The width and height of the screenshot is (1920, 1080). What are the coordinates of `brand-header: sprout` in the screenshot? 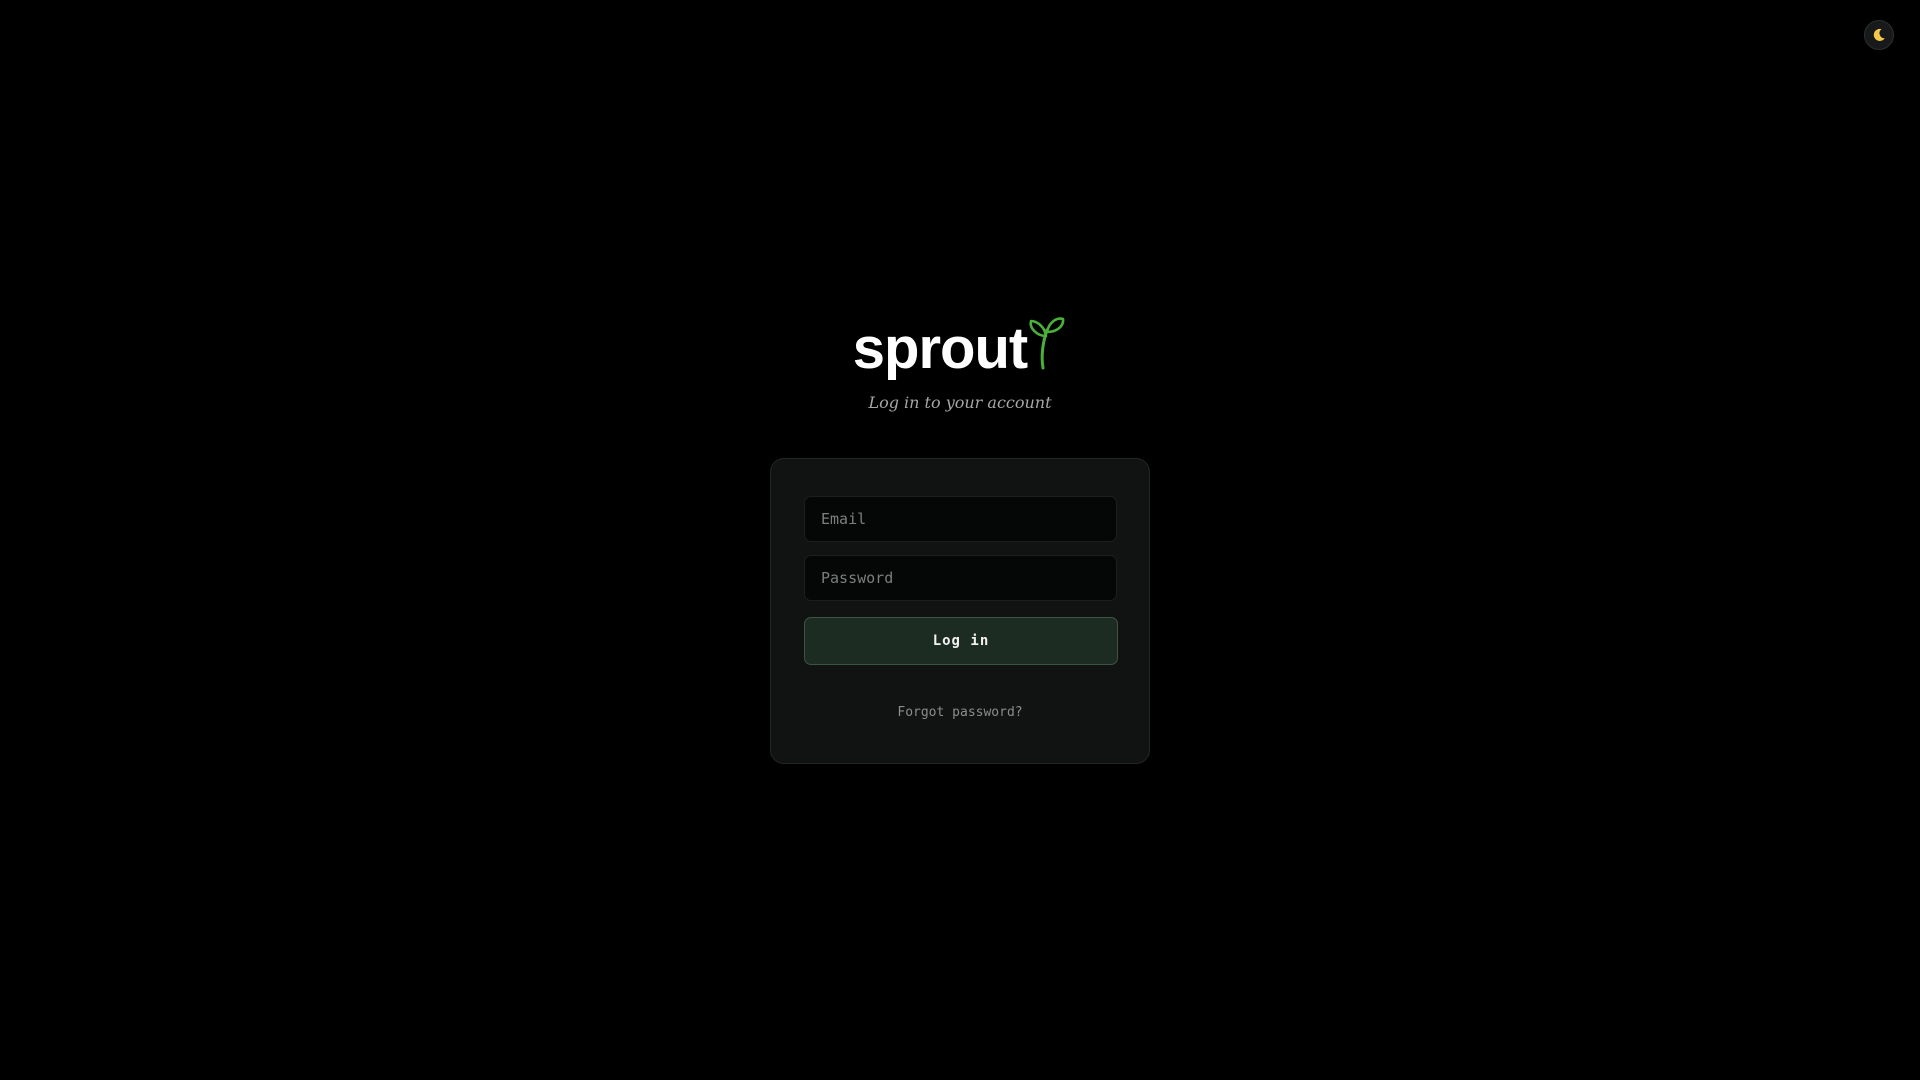 It's located at (960, 350).